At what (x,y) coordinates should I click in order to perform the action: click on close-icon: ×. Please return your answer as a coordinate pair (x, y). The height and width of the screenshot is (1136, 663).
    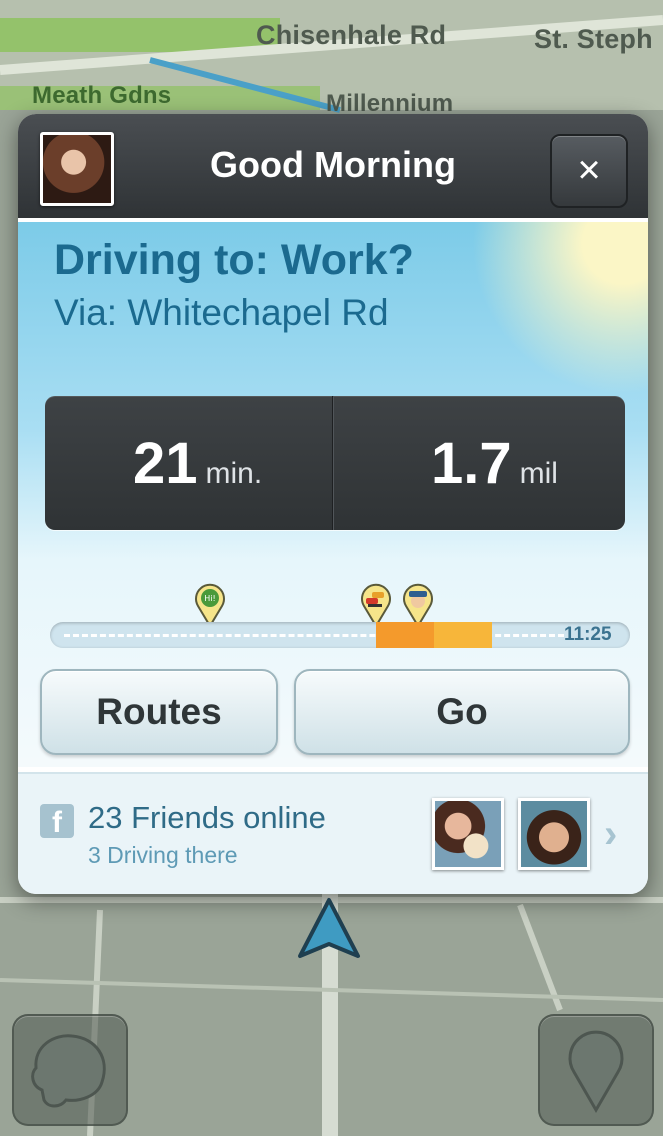
    Looking at the image, I should click on (589, 170).